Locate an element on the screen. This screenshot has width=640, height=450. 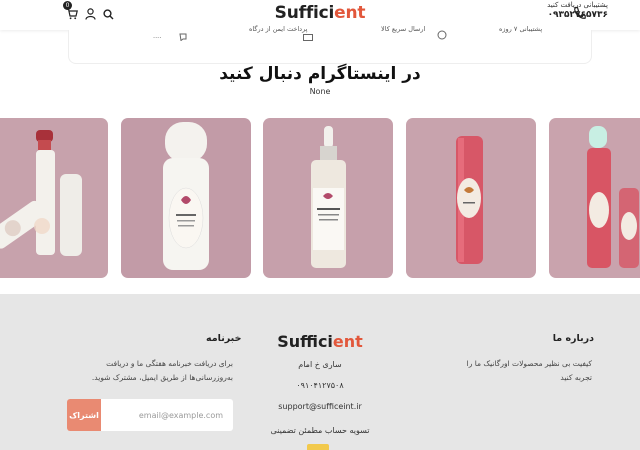
red-lip-balm-photo is located at coordinates (471, 198).